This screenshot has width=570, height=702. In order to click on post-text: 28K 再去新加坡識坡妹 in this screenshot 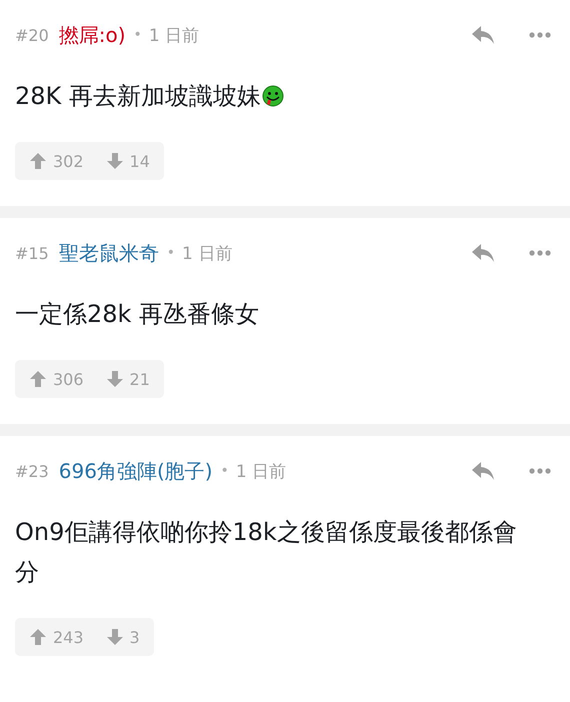, I will do `click(275, 96)`.